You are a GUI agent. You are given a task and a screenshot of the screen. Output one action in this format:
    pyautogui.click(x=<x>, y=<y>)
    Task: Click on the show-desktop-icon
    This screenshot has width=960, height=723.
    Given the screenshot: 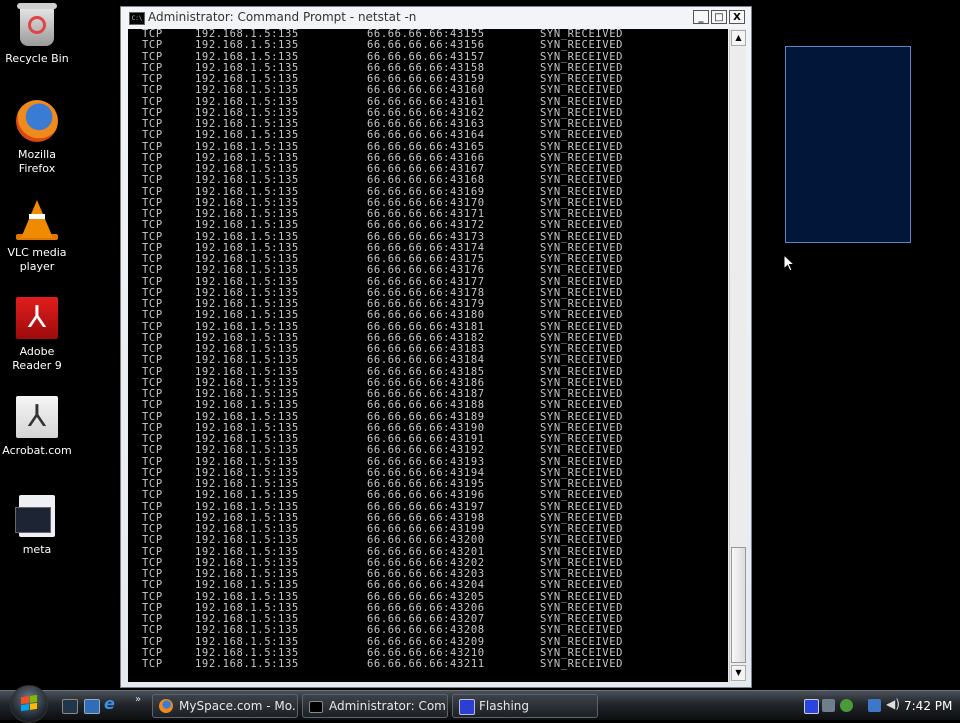 What is the action you would take?
    pyautogui.click(x=70, y=706)
    